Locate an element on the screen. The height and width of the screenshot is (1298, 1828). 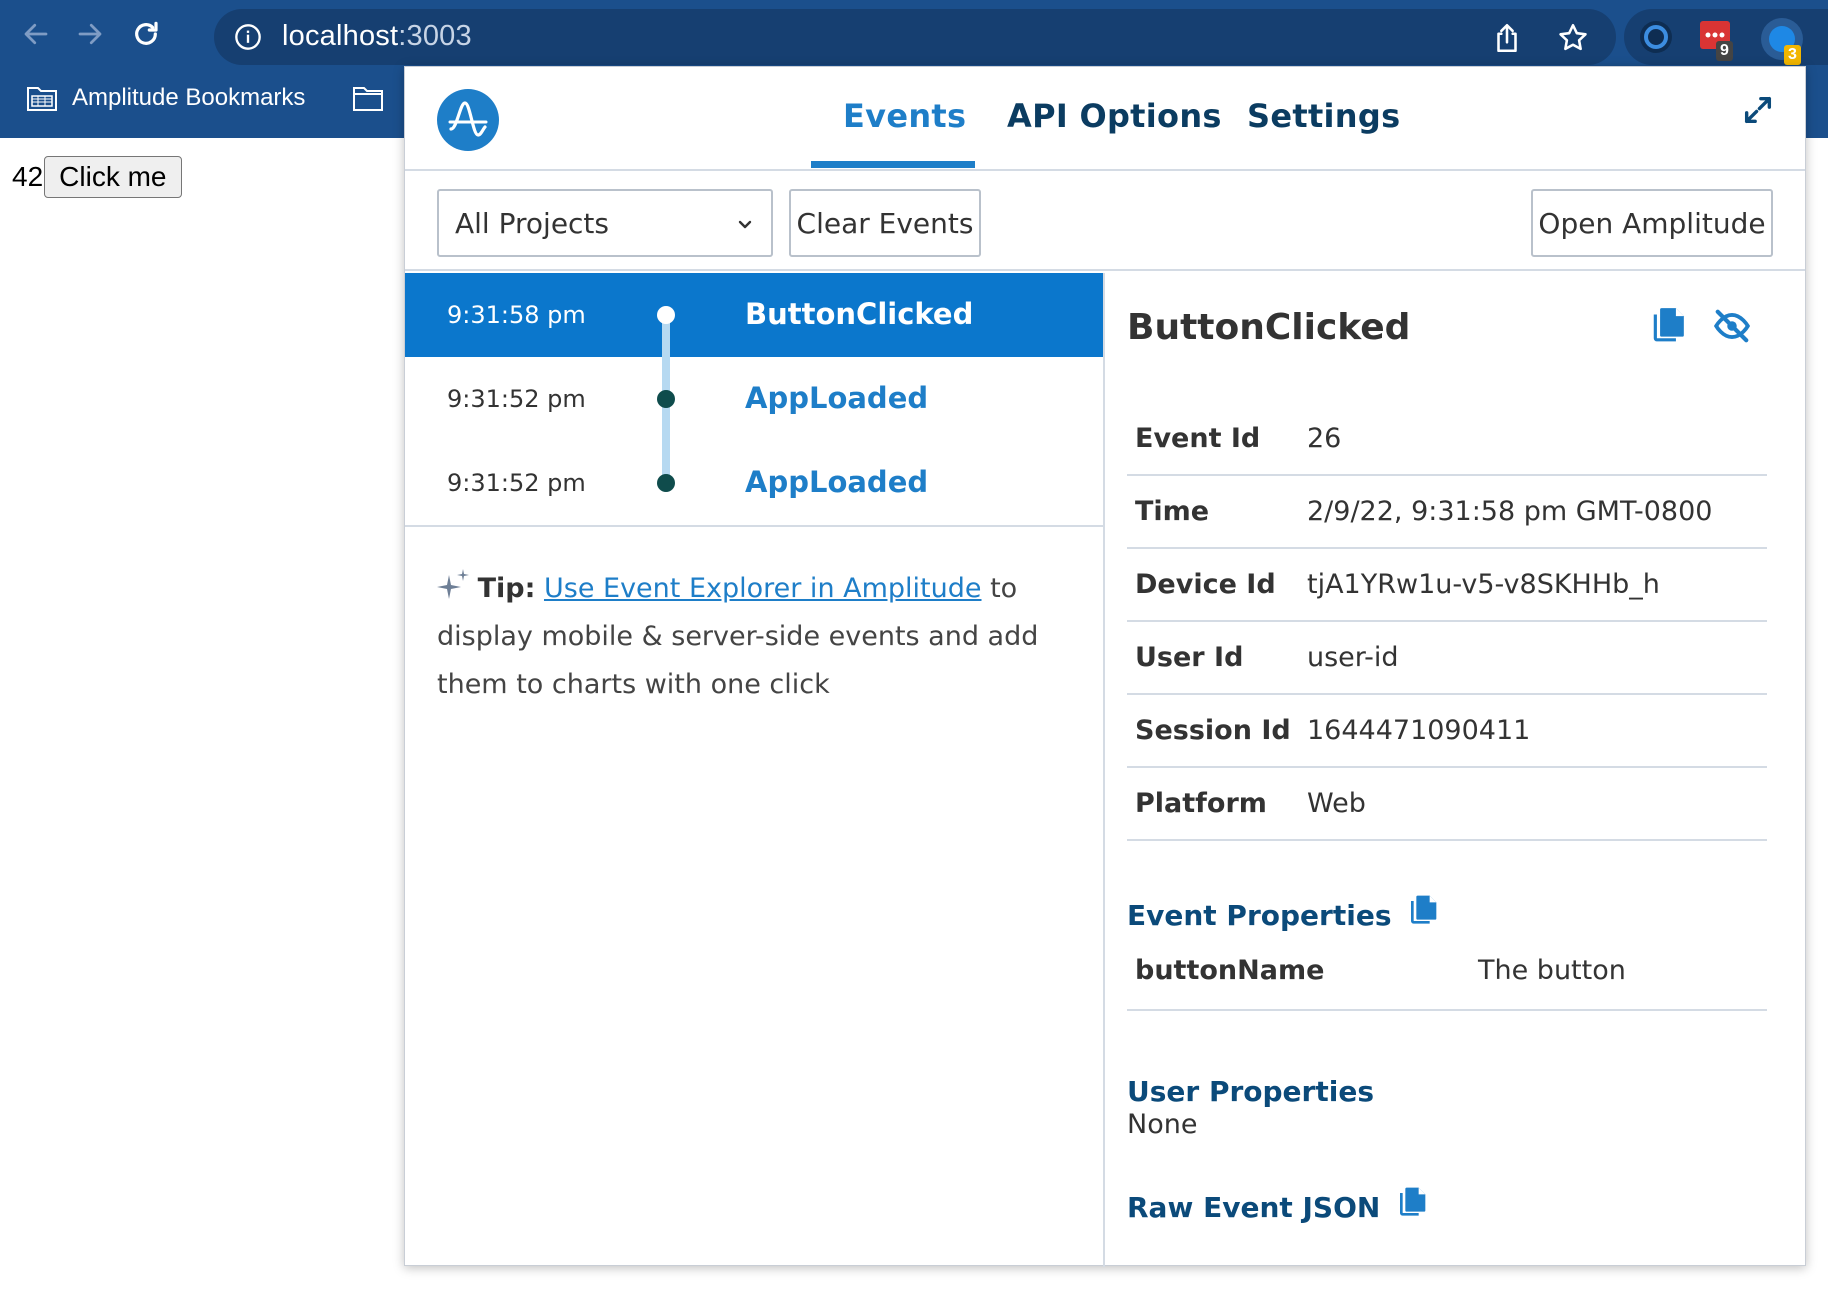
detail-value: Web is located at coordinates (1336, 803).